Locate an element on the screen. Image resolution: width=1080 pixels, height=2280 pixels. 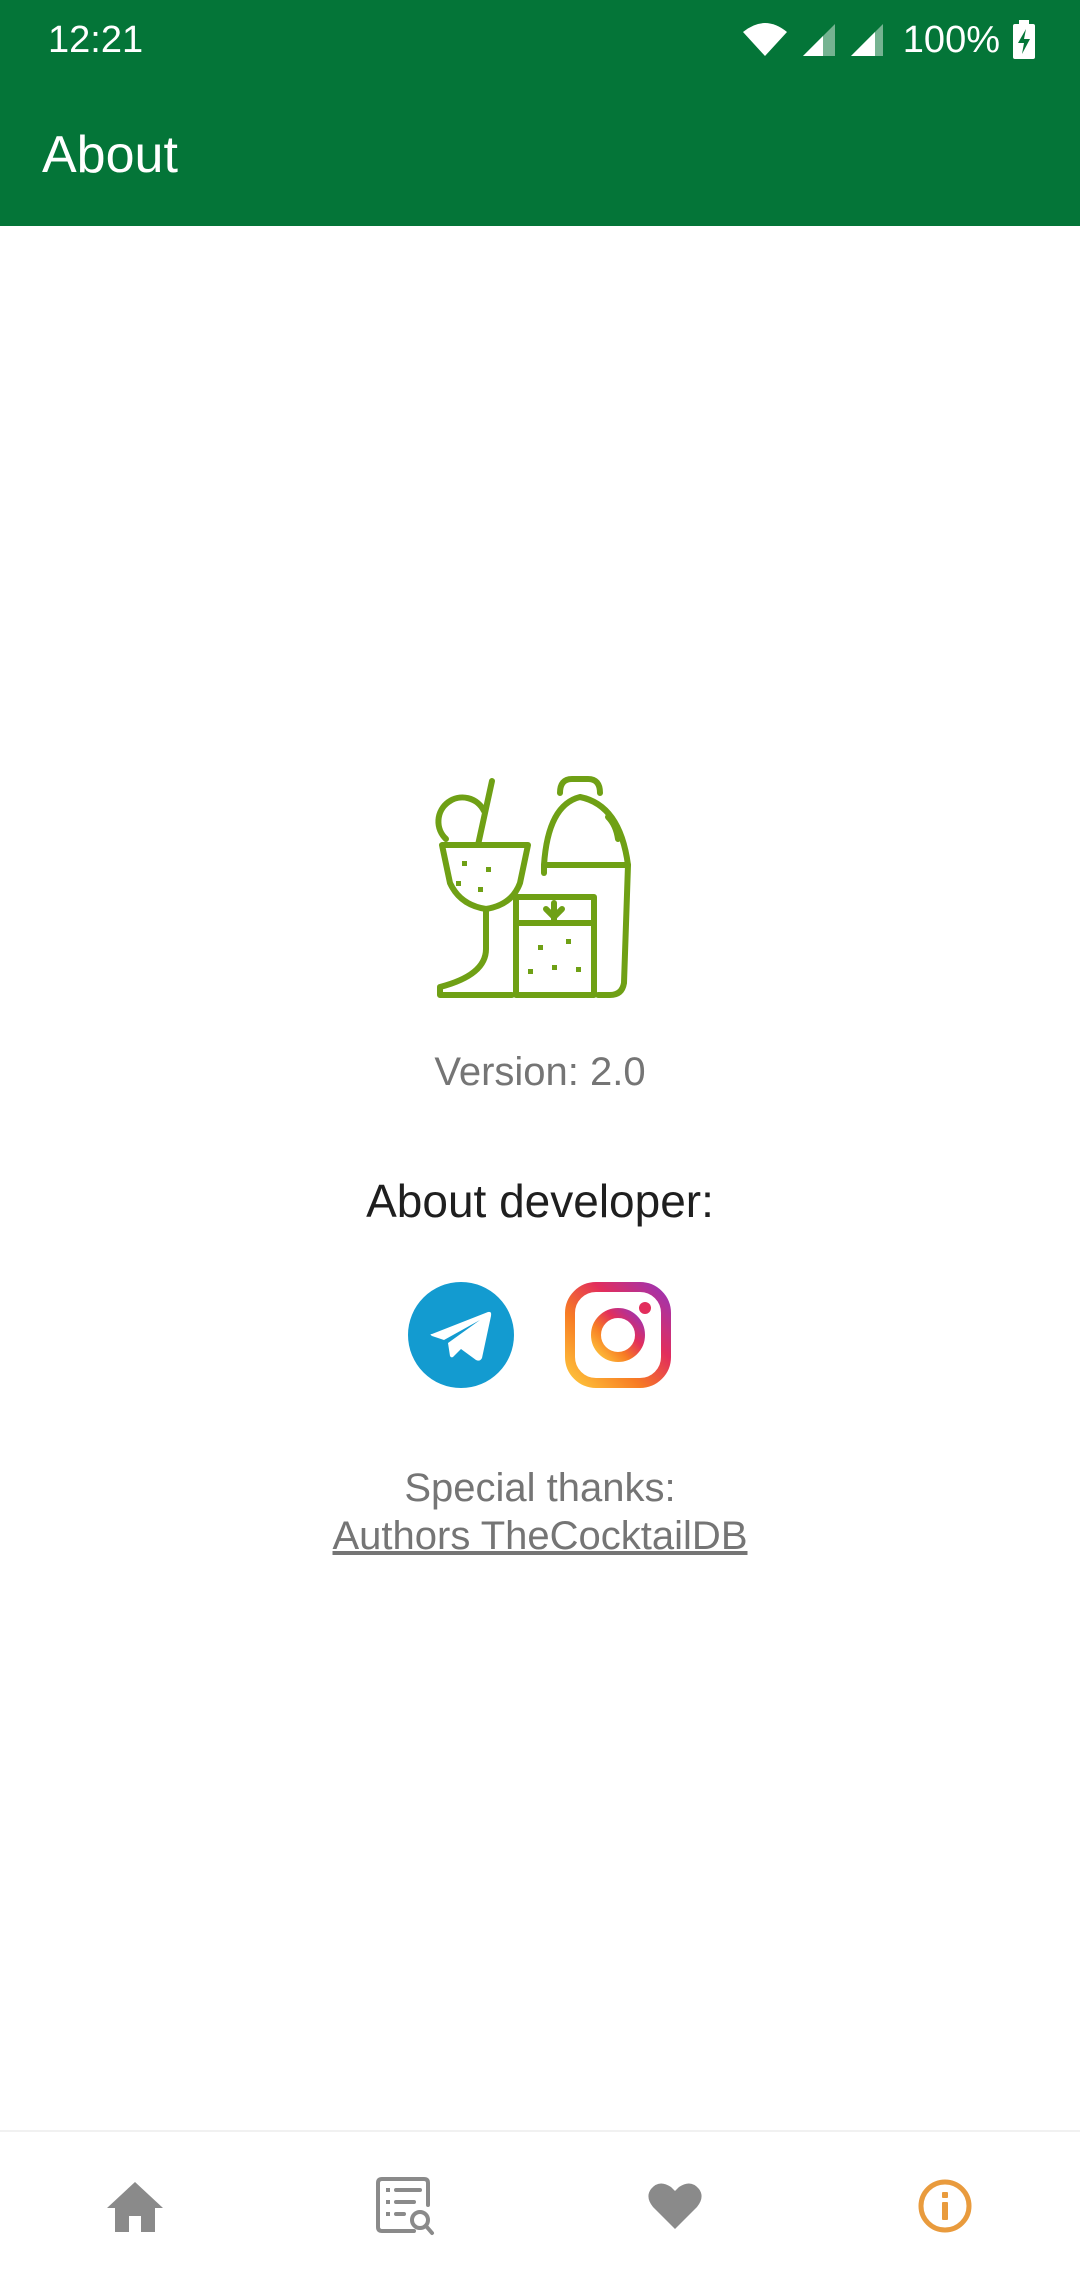
info-icon is located at coordinates (945, 2206).